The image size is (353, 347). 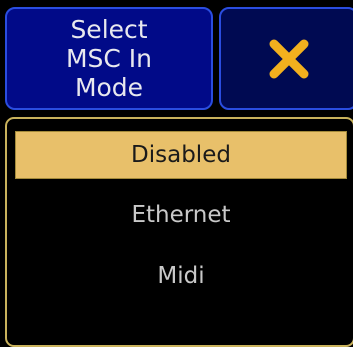 I want to click on option-midi: Midi, so click(x=181, y=276).